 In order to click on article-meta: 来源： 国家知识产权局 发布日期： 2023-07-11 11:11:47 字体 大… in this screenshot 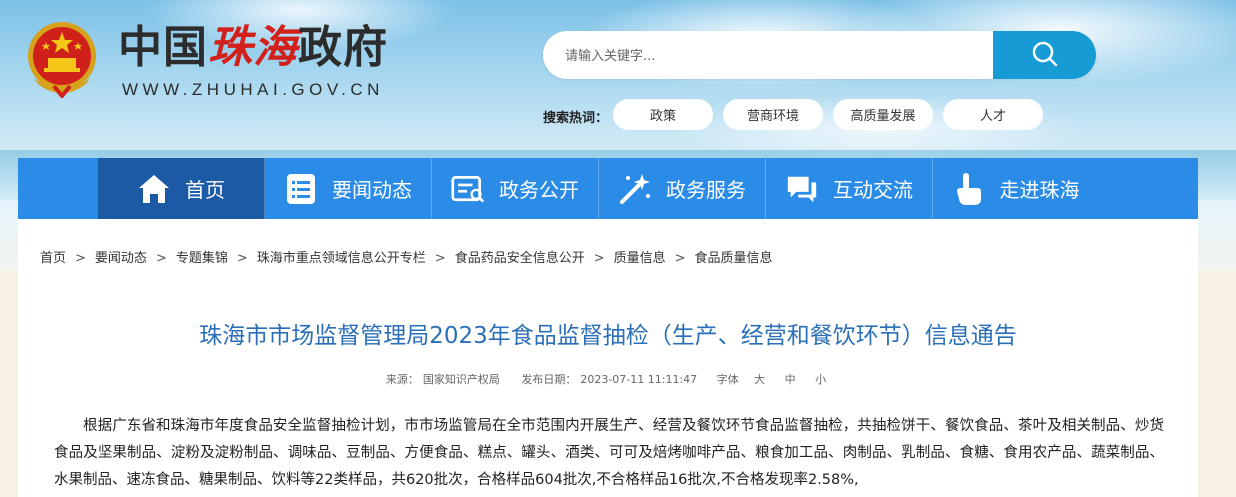, I will do `click(608, 379)`.